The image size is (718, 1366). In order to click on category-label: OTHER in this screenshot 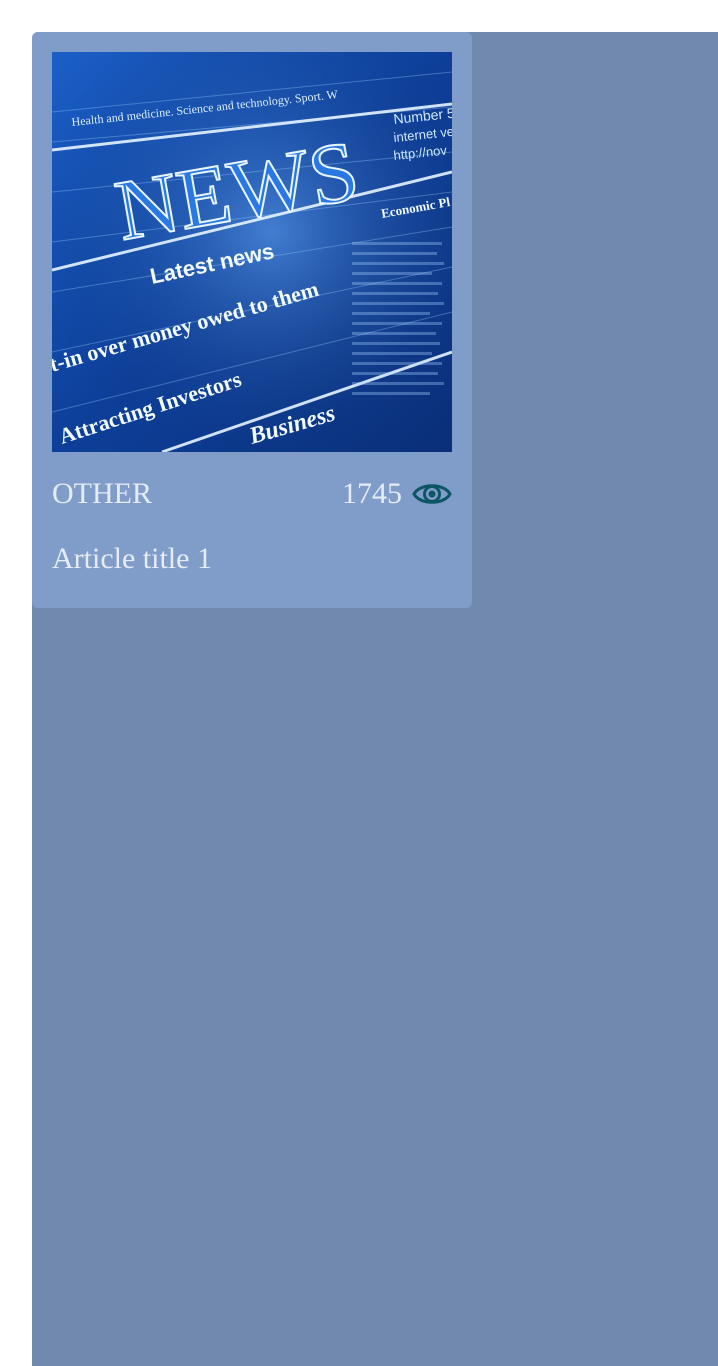, I will do `click(102, 494)`.